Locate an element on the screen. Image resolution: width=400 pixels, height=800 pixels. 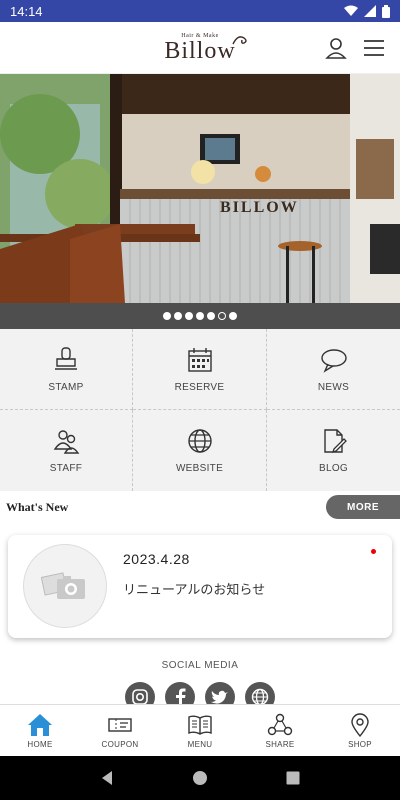
twitter-button is located at coordinates (220, 693).